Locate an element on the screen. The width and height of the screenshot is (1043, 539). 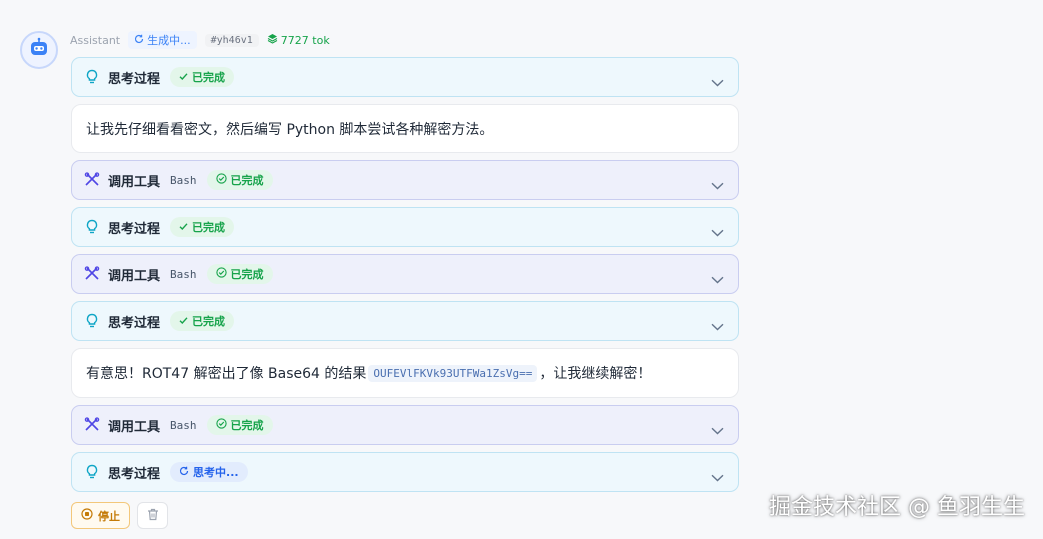
message-actions: 停止 is located at coordinates (119, 515).